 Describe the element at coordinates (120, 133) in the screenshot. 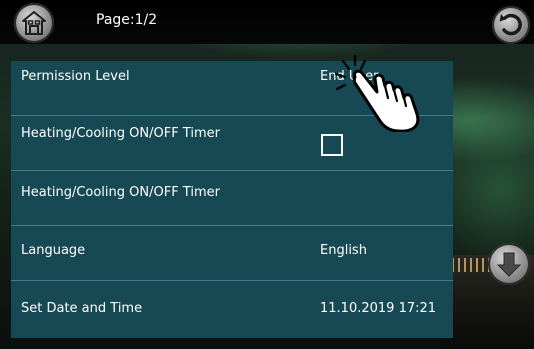

I see `heating-cooling-timer-toggle-label: Heating/Cooling ON/OFF Timer` at that location.